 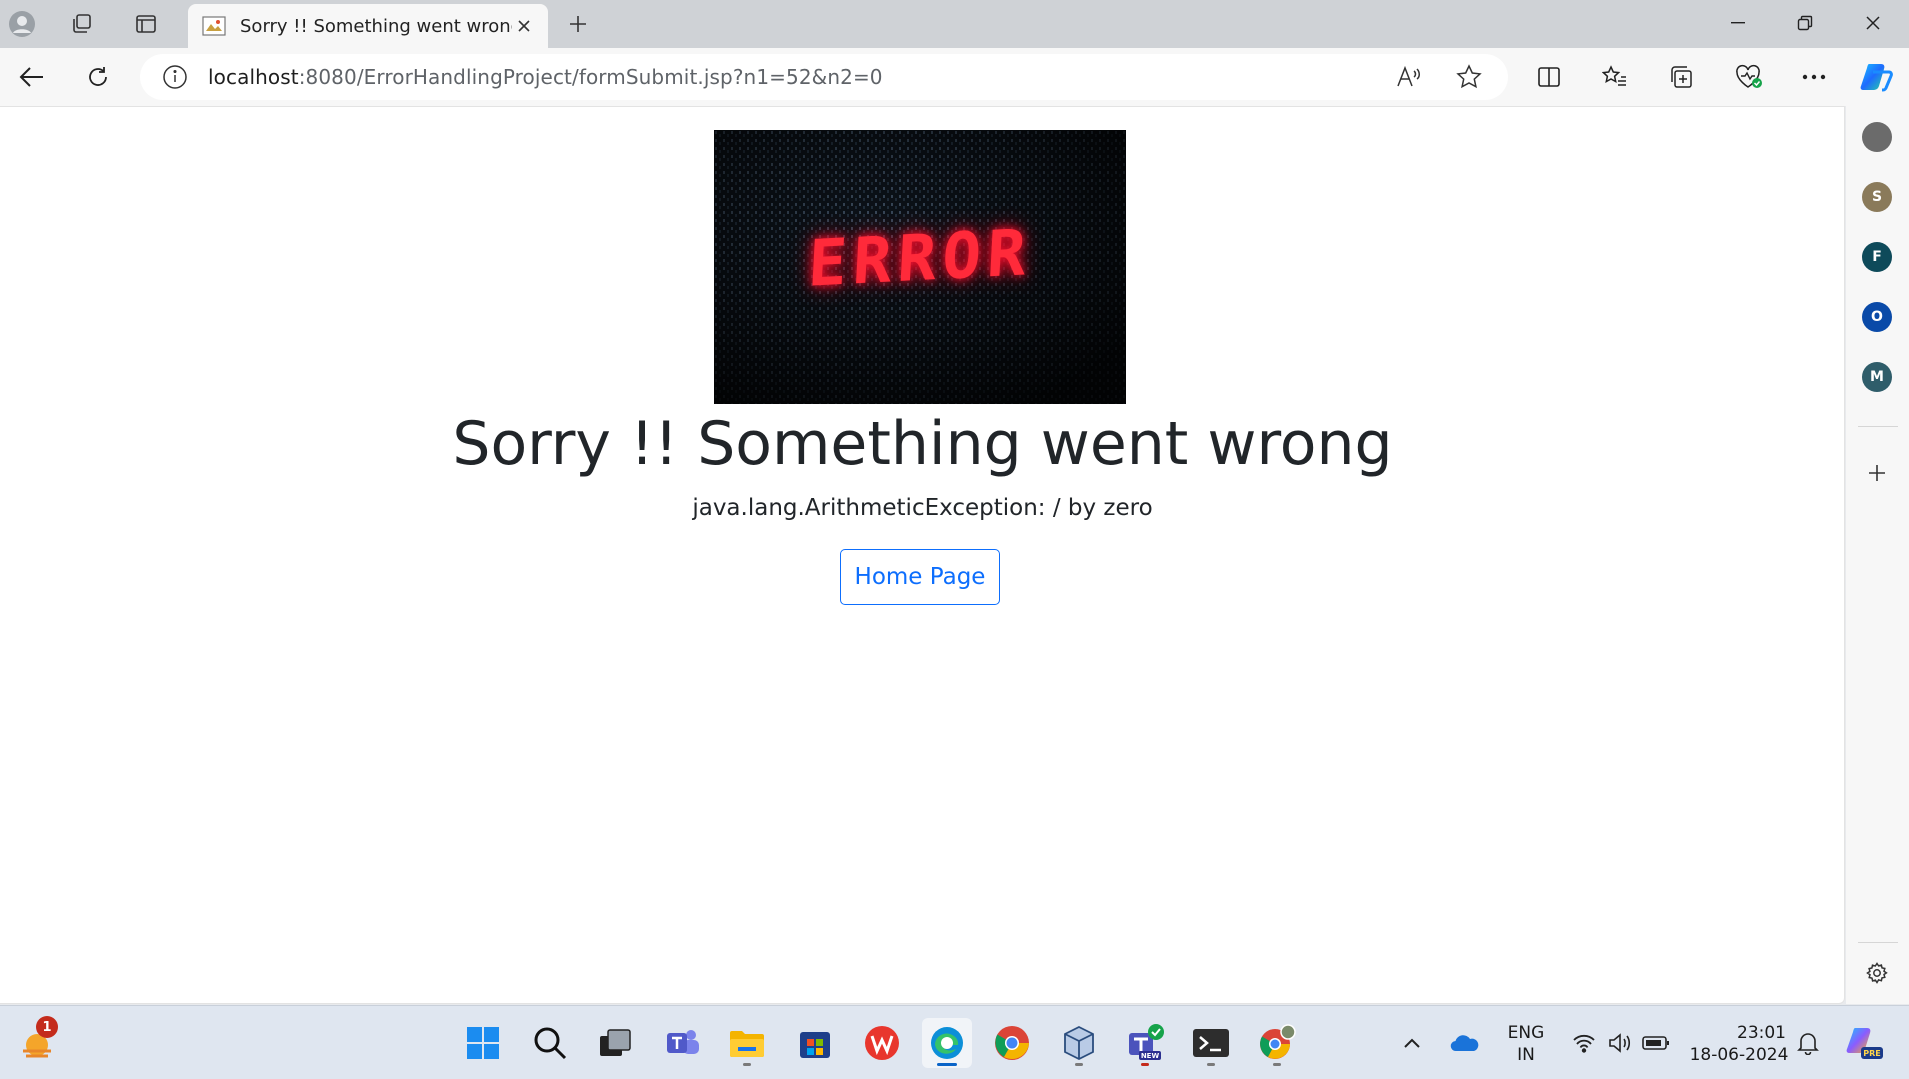 I want to click on volume-icon, so click(x=1620, y=1043).